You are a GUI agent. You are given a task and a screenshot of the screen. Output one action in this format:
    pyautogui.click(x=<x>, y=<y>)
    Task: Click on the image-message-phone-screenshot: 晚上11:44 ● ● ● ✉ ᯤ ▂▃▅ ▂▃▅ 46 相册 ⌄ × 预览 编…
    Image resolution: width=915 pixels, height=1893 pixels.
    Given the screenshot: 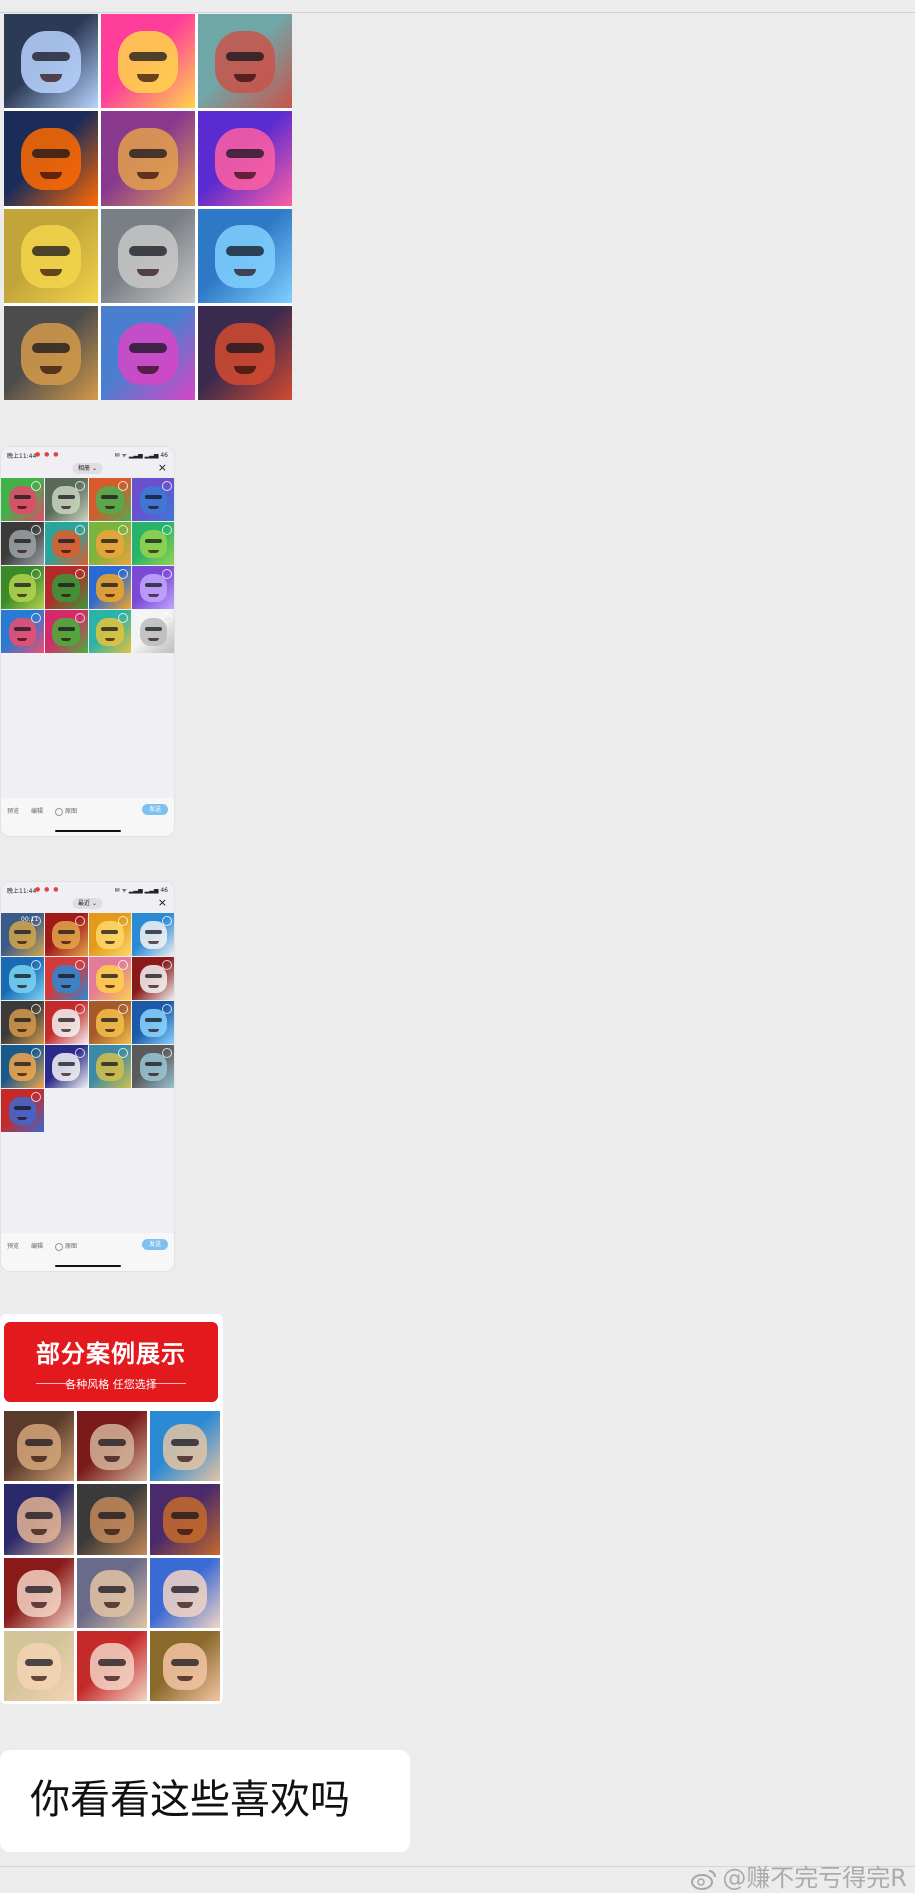 What is the action you would take?
    pyautogui.click(x=87, y=641)
    